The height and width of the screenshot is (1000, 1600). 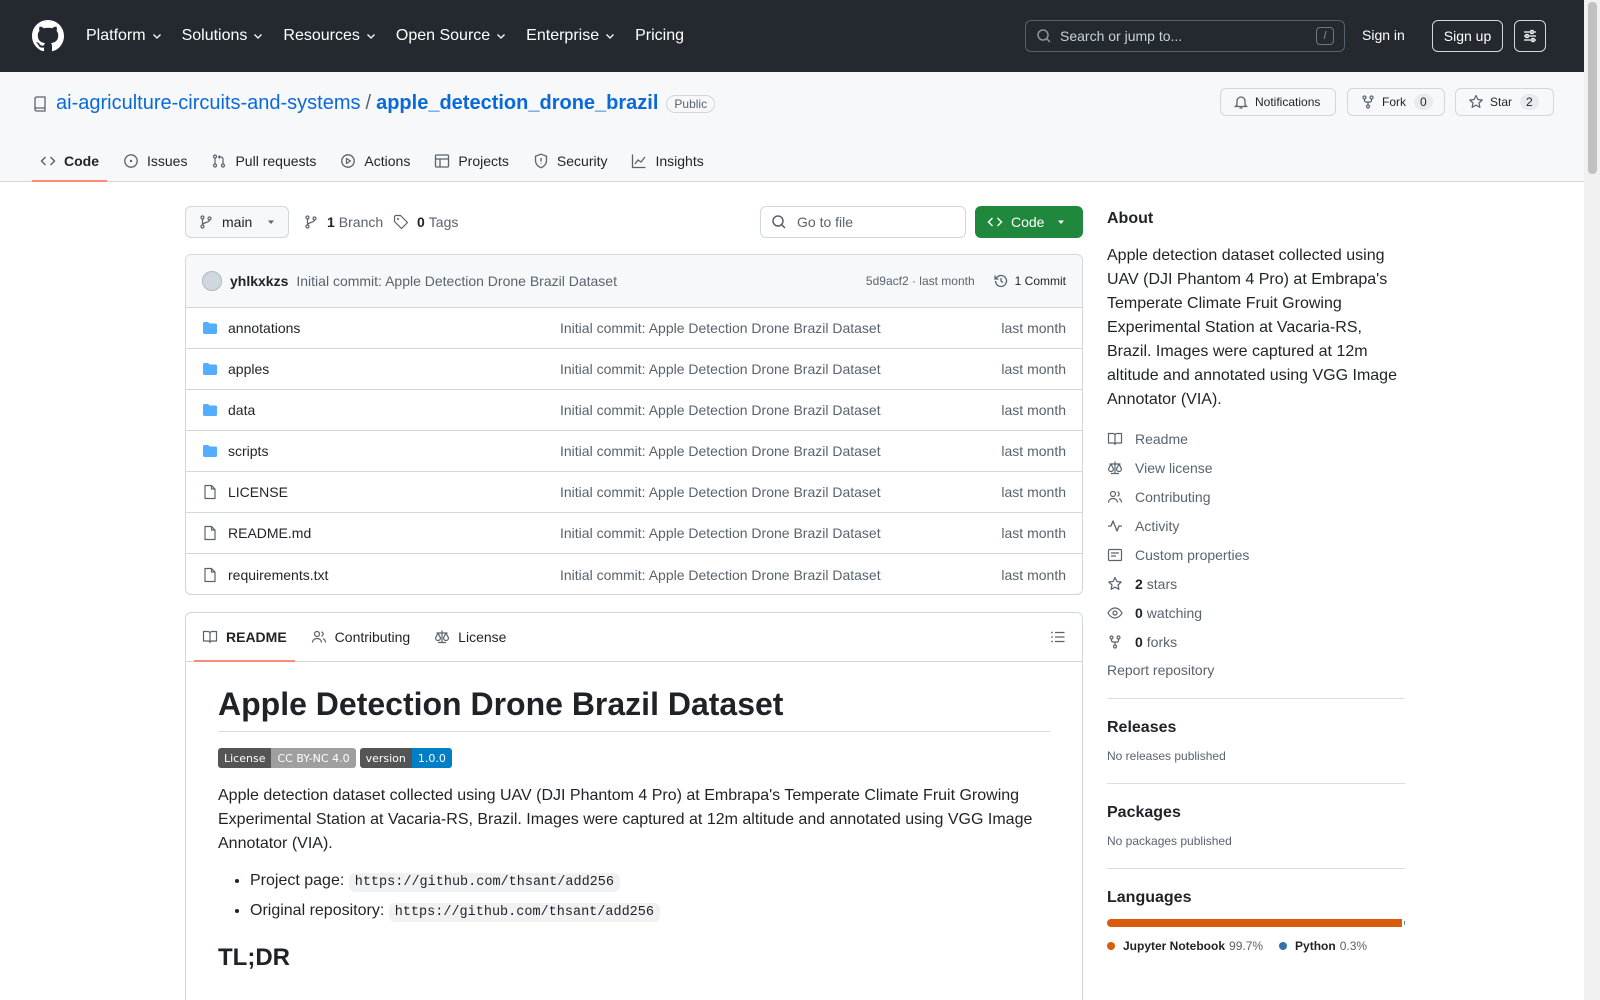 I want to click on branch-icon, so click(x=206, y=222).